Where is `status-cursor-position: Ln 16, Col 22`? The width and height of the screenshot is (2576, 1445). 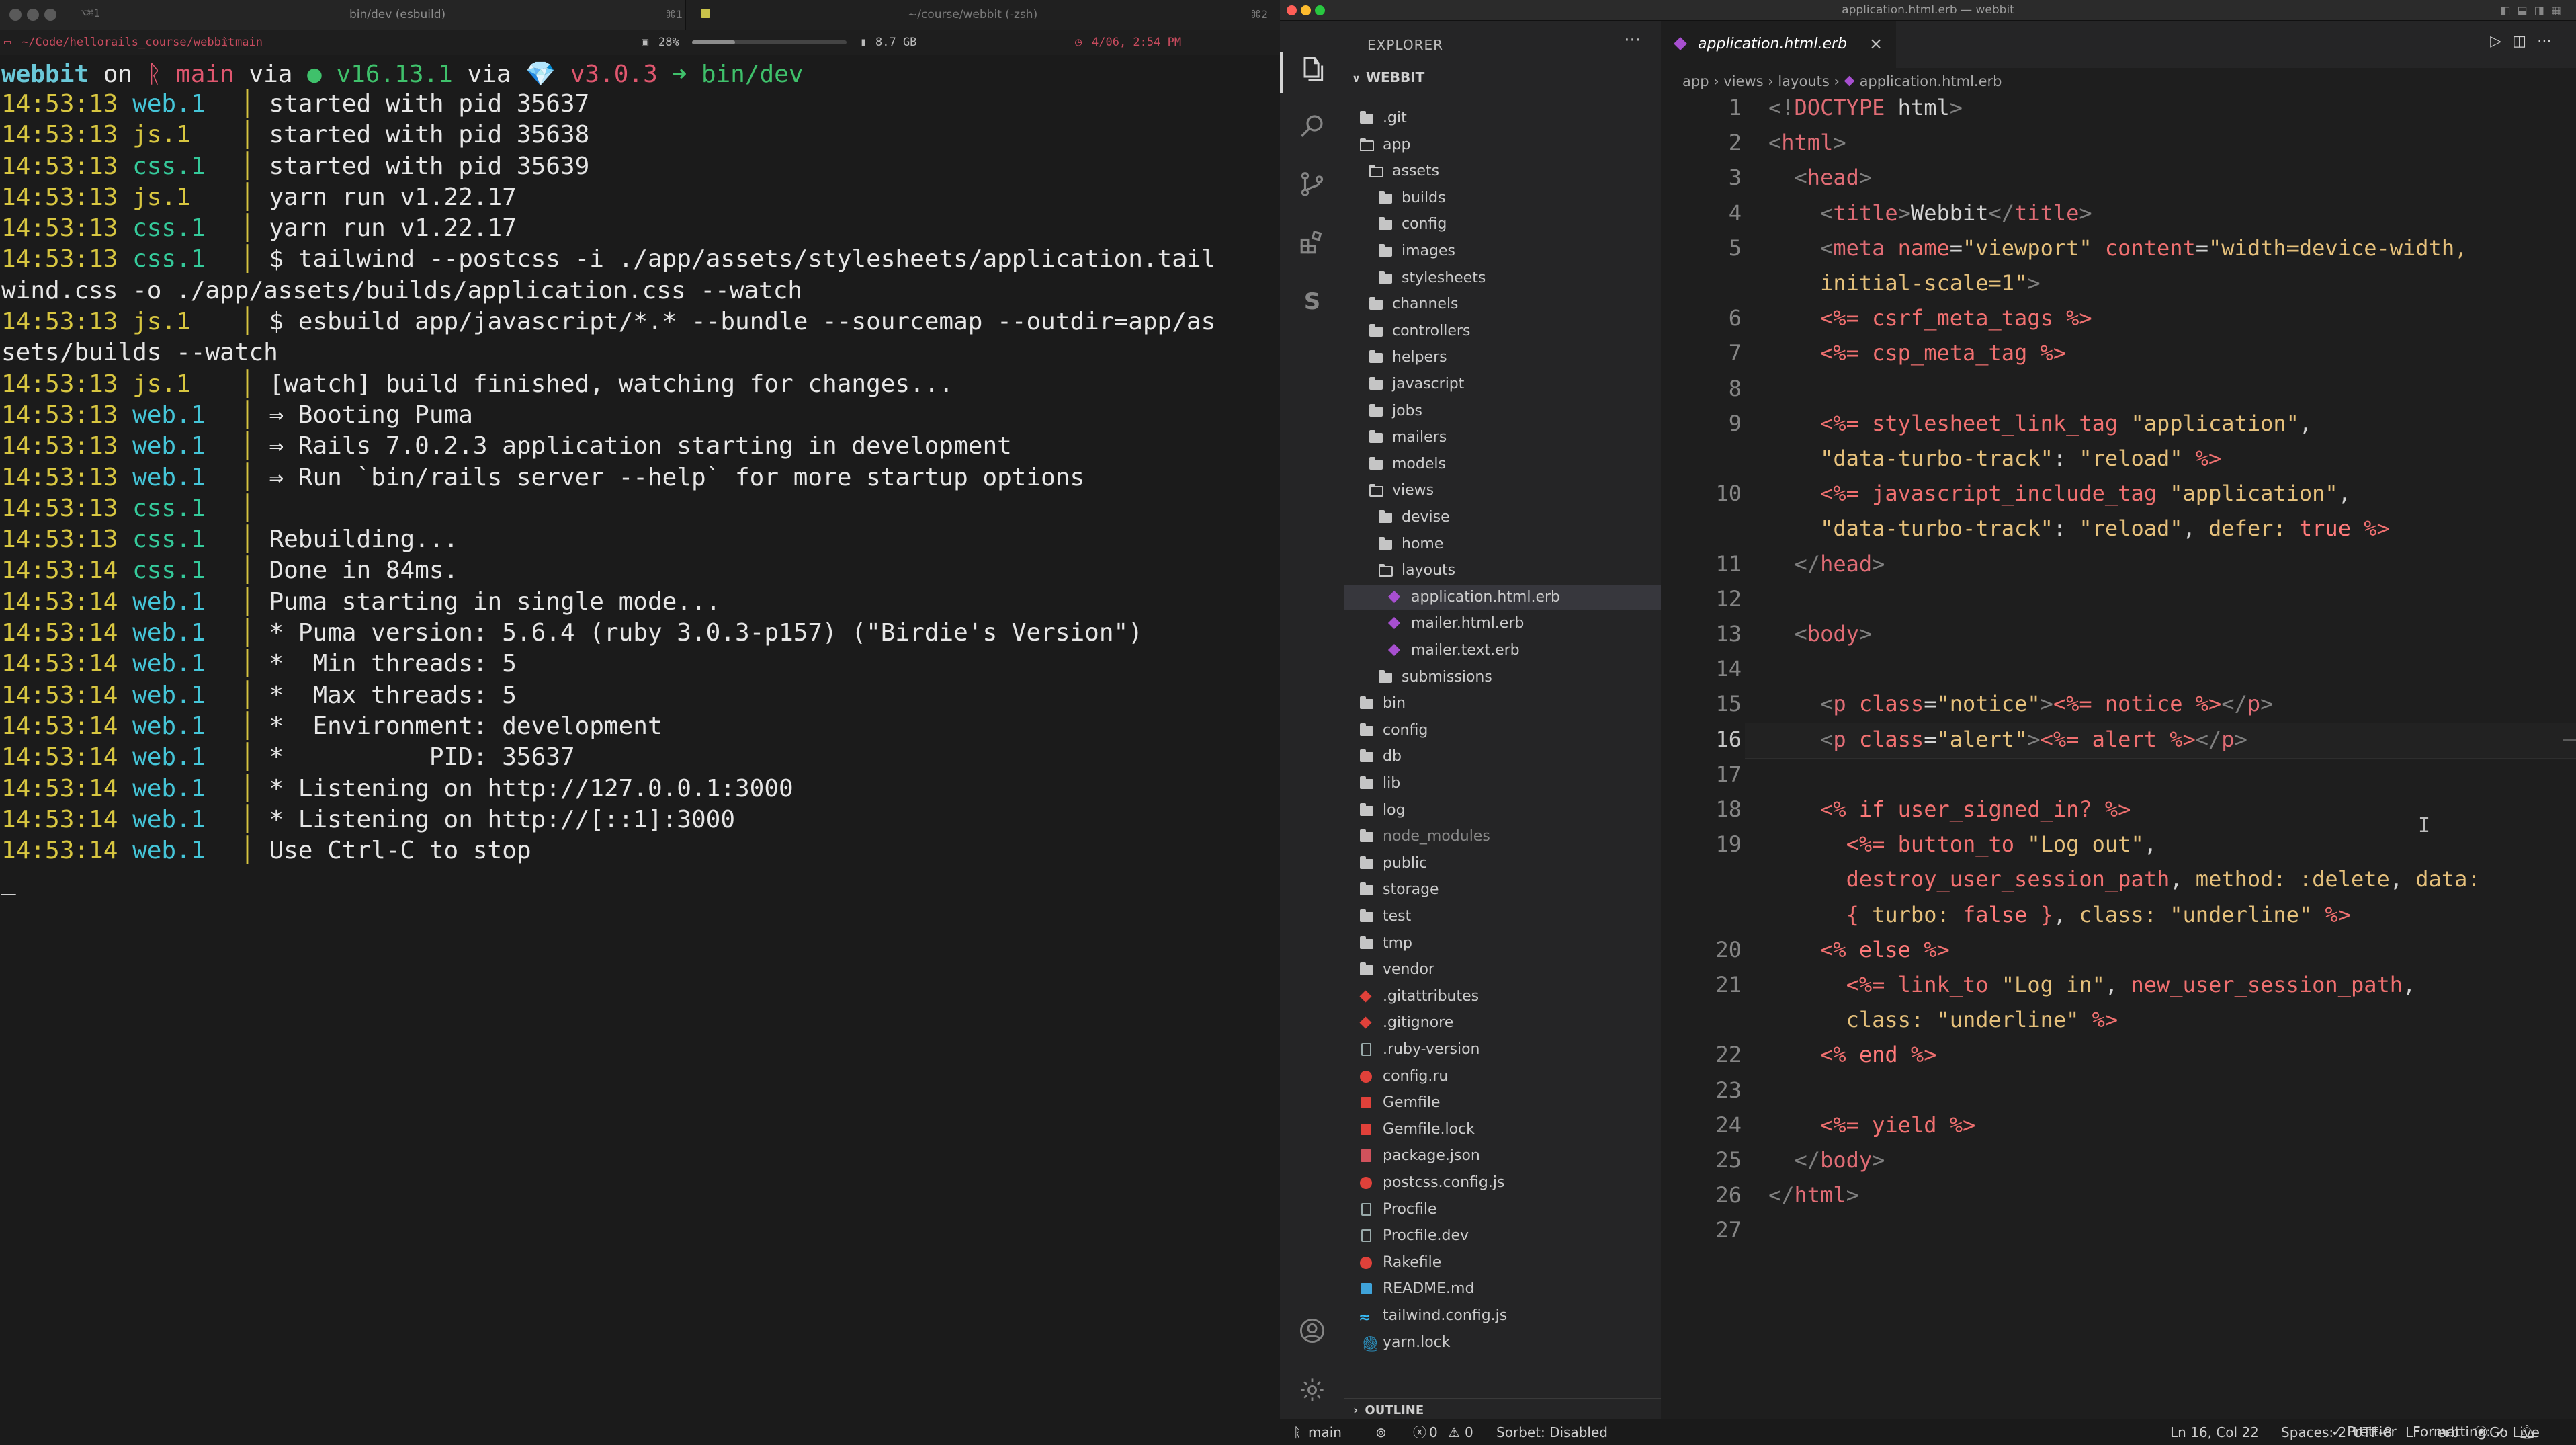
status-cursor-position: Ln 16, Col 22 is located at coordinates (2214, 1432).